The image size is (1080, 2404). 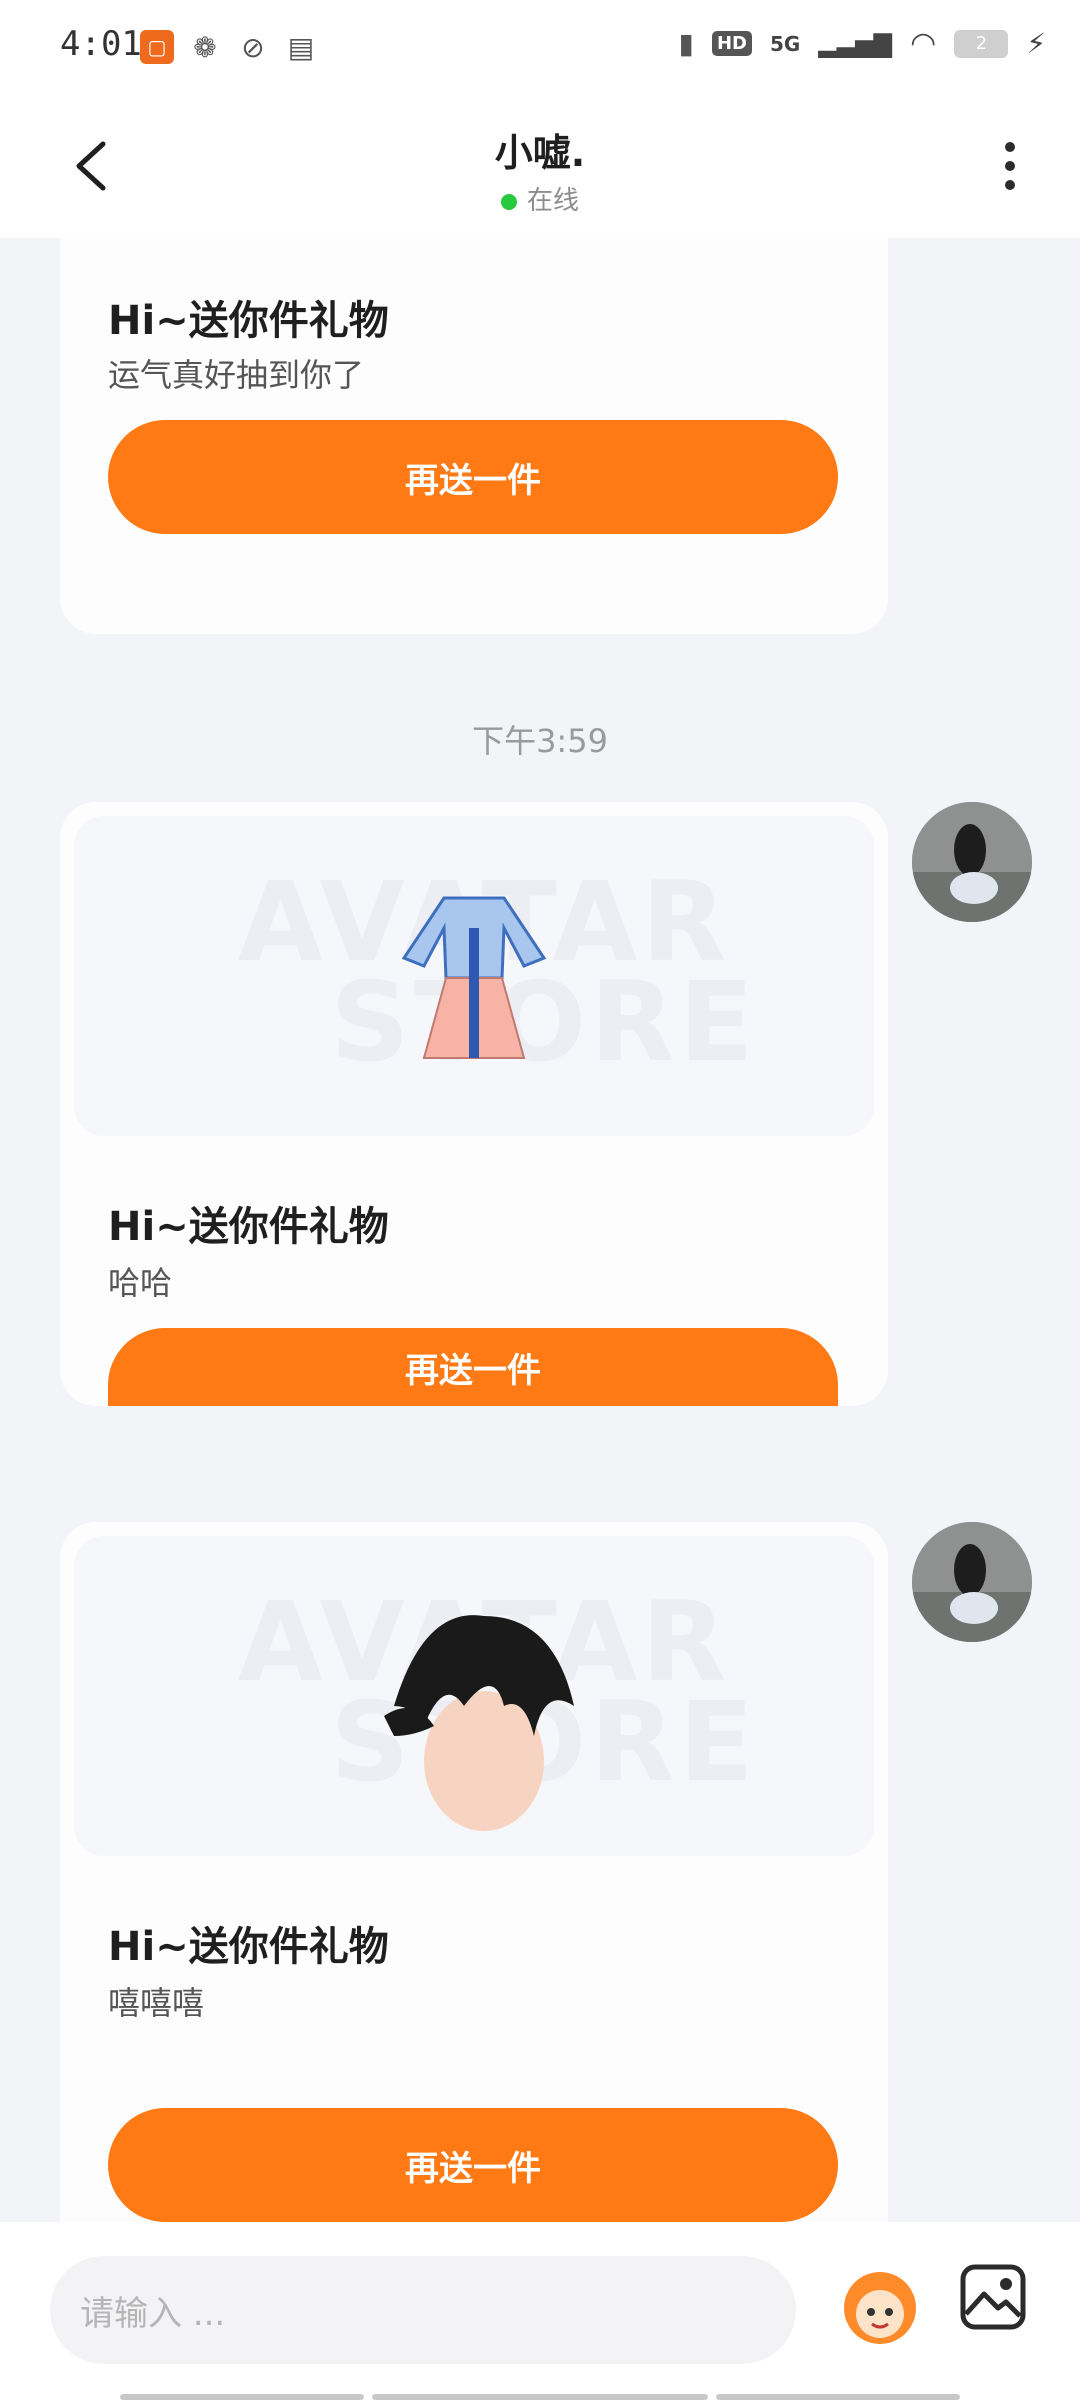 I want to click on image-picker-button, so click(x=993, y=2297).